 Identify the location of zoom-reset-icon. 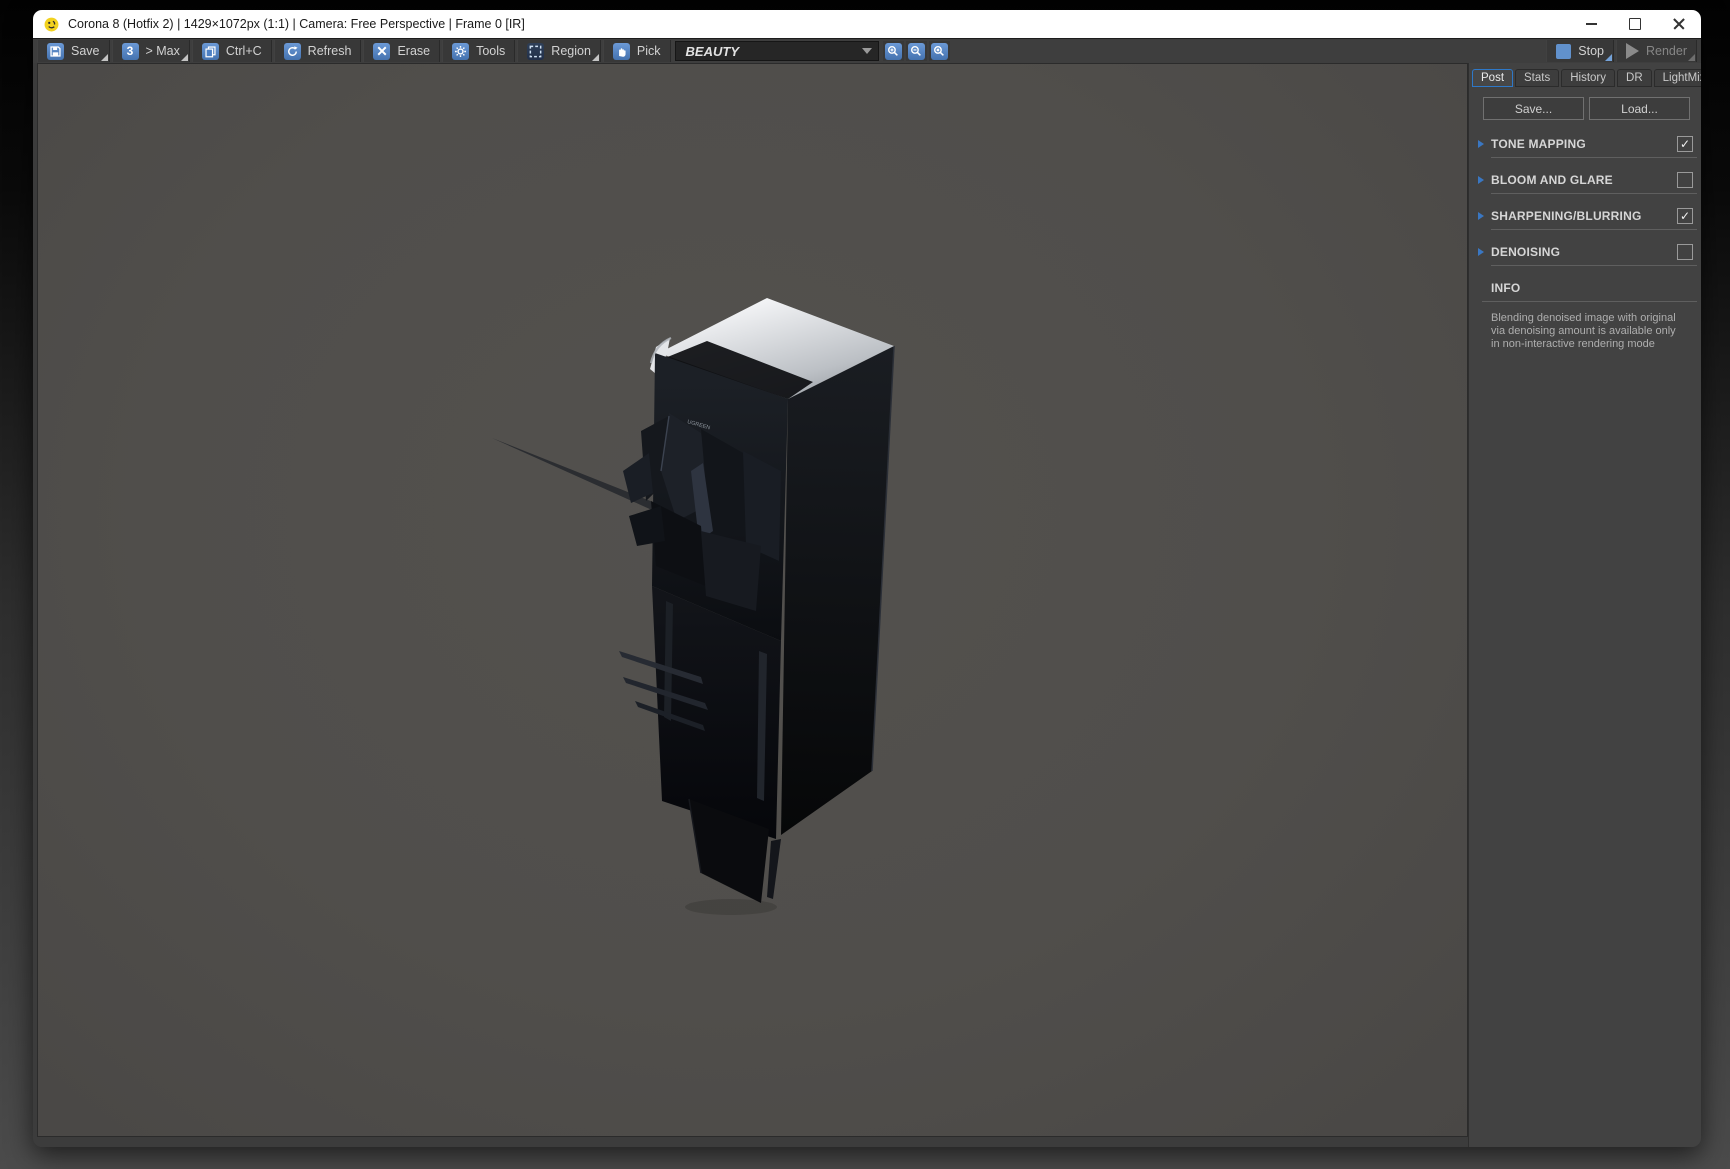
(939, 51).